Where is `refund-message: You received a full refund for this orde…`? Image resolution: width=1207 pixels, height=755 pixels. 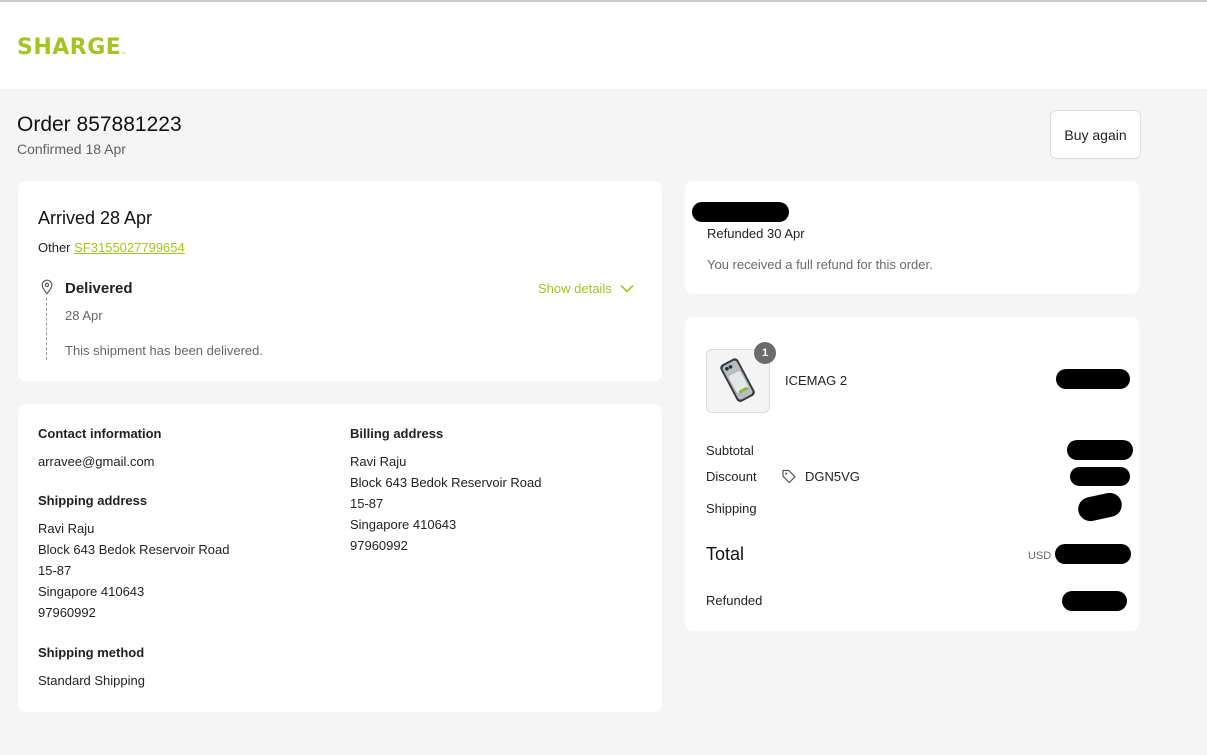 refund-message: You received a full refund for this orde… is located at coordinates (820, 264).